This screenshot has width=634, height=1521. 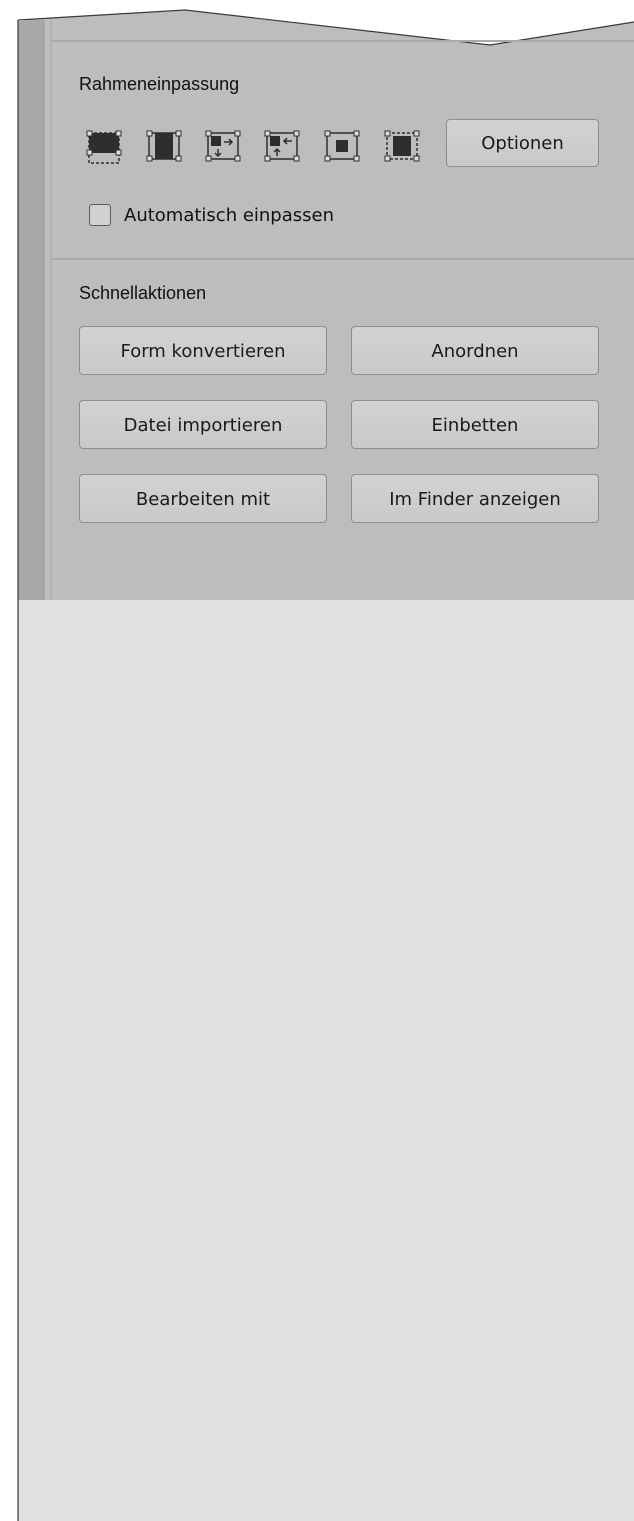 What do you see at coordinates (475, 424) in the screenshot?
I see `embed-button: Einbetten` at bounding box center [475, 424].